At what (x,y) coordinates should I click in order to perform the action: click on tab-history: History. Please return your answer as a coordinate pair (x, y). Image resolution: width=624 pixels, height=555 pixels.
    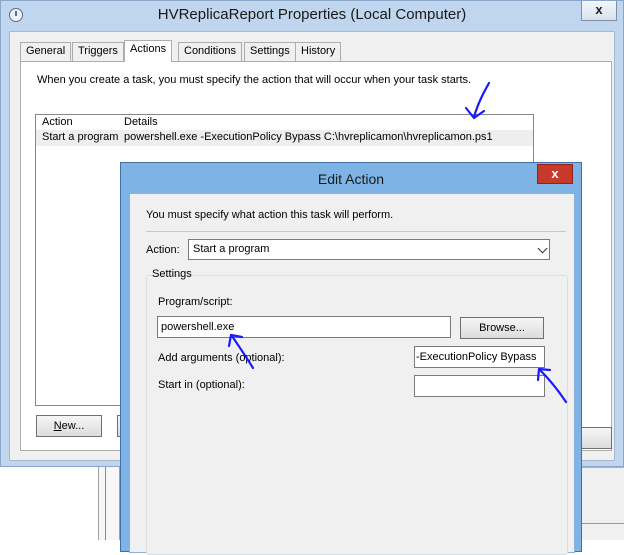
    Looking at the image, I should click on (318, 51).